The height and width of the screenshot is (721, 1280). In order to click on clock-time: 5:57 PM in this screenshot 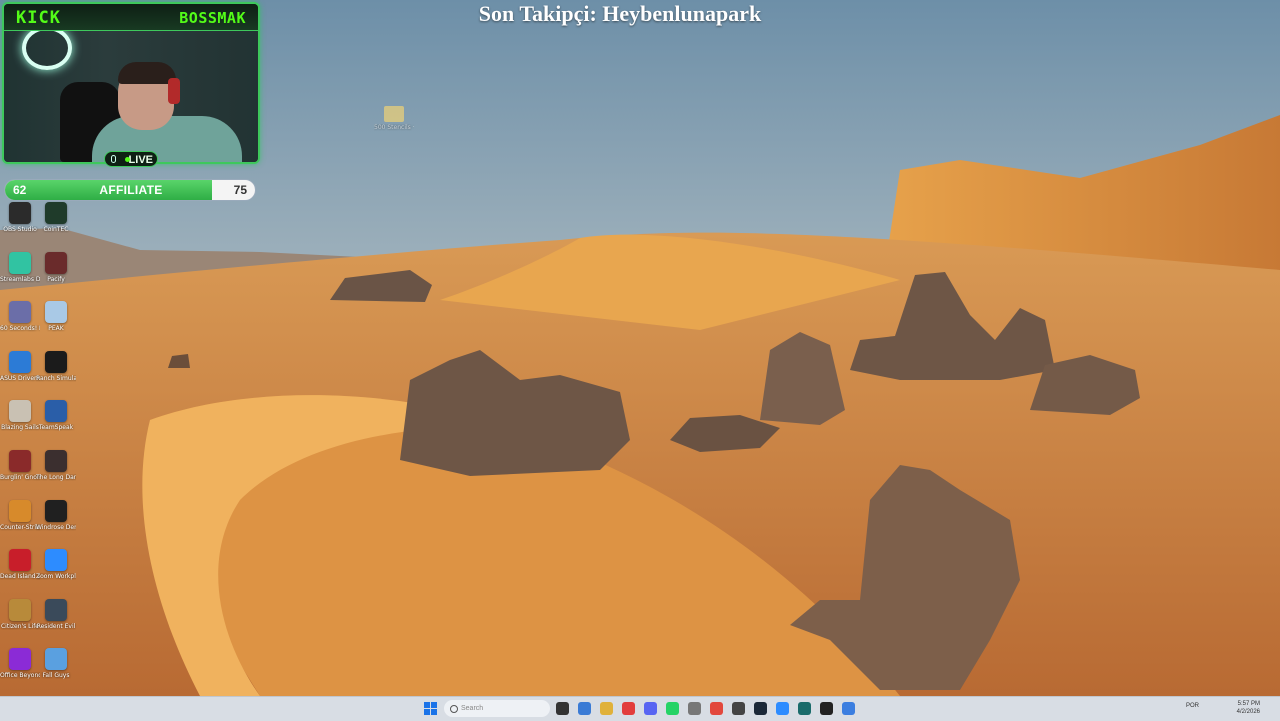, I will do `click(1248, 704)`.